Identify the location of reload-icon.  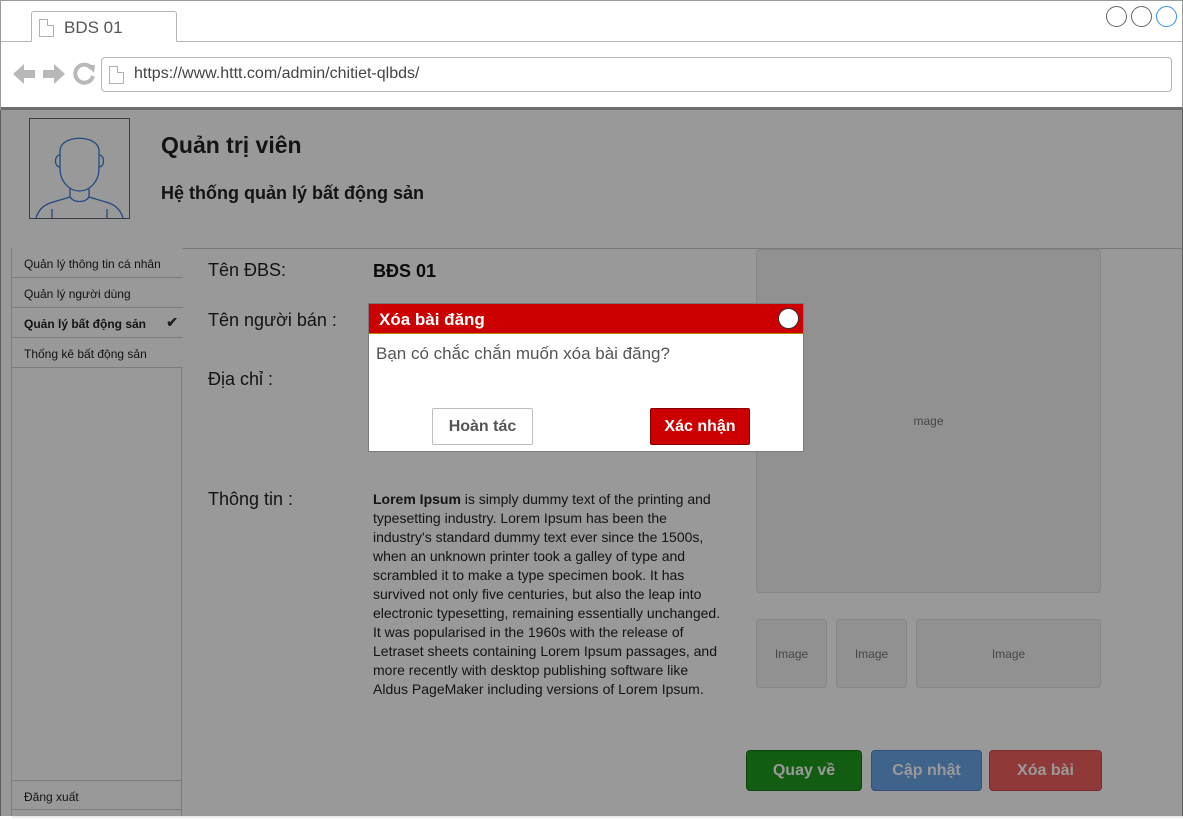
(84, 76).